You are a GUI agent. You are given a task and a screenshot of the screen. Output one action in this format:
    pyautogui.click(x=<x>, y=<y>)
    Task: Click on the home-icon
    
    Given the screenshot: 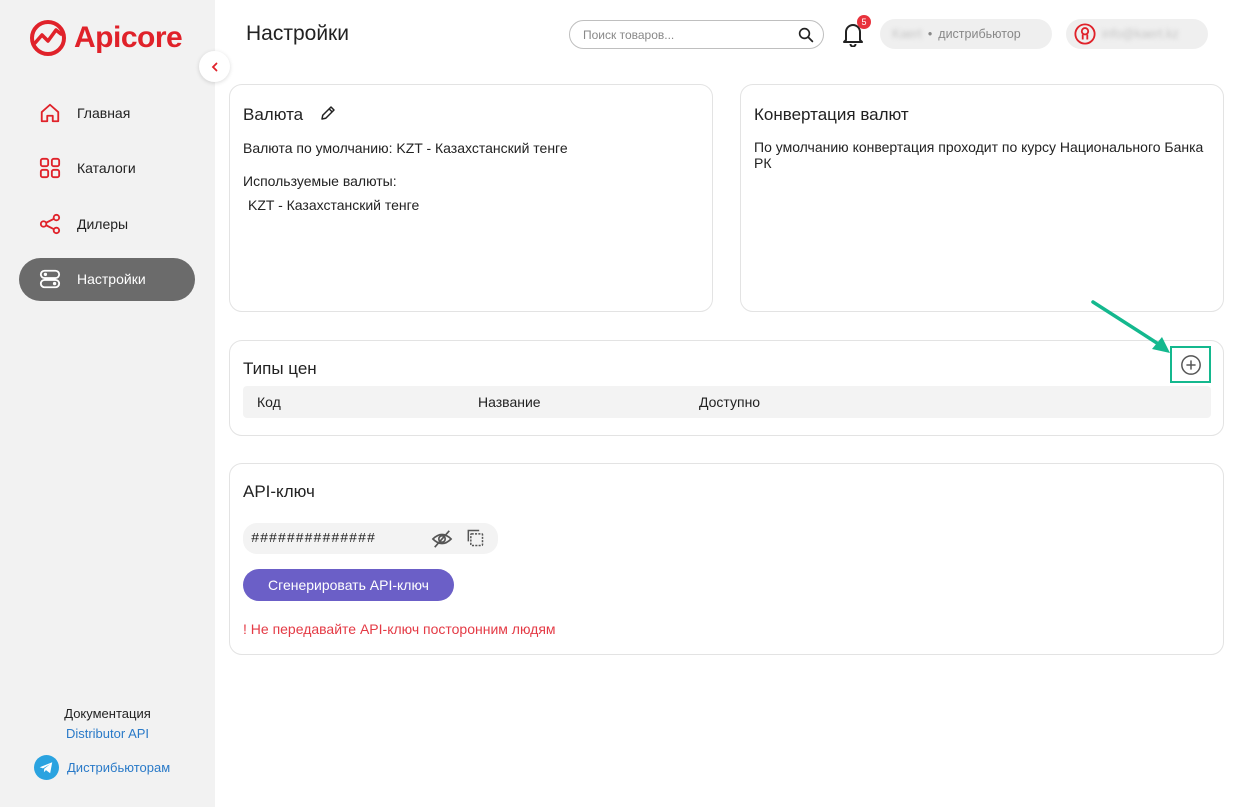 What is the action you would take?
    pyautogui.click(x=50, y=112)
    